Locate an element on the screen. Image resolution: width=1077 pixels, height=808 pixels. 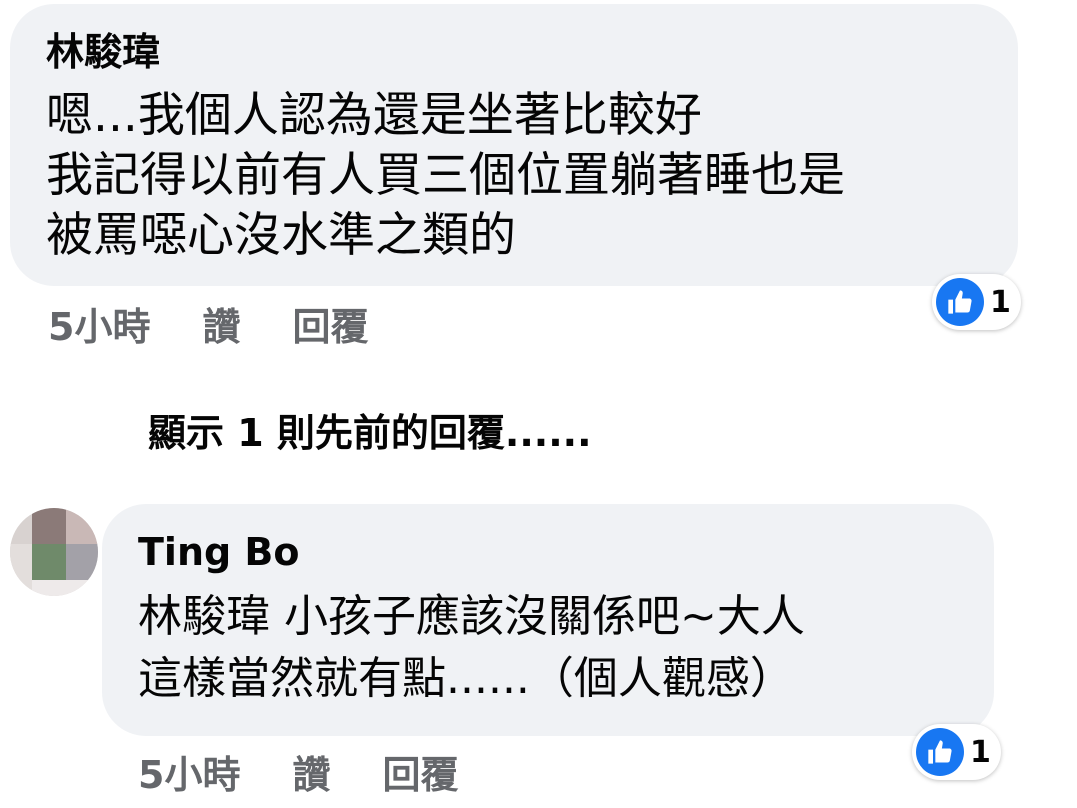
avatar is located at coordinates (54, 552).